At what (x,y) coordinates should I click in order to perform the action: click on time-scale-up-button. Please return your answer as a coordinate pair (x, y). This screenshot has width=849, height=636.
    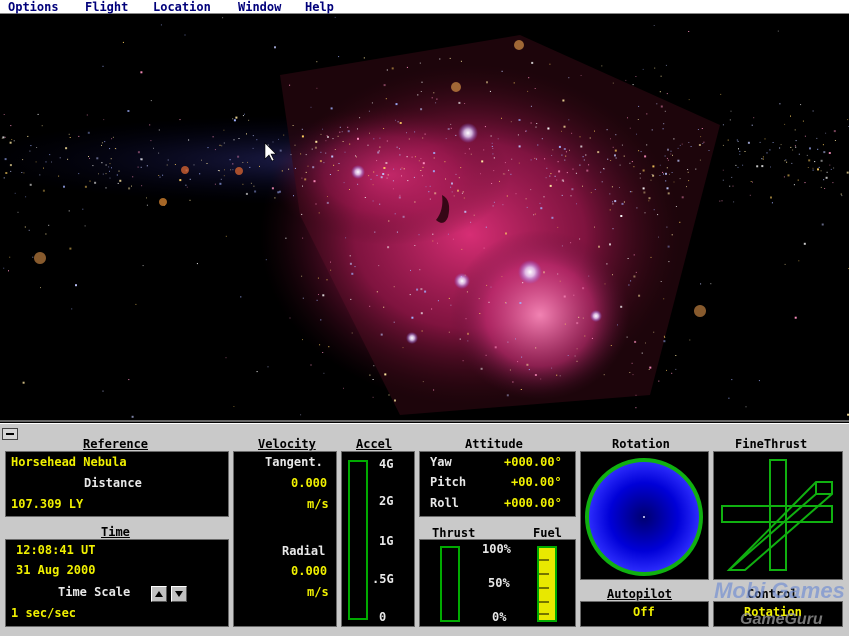
    Looking at the image, I should click on (159, 594).